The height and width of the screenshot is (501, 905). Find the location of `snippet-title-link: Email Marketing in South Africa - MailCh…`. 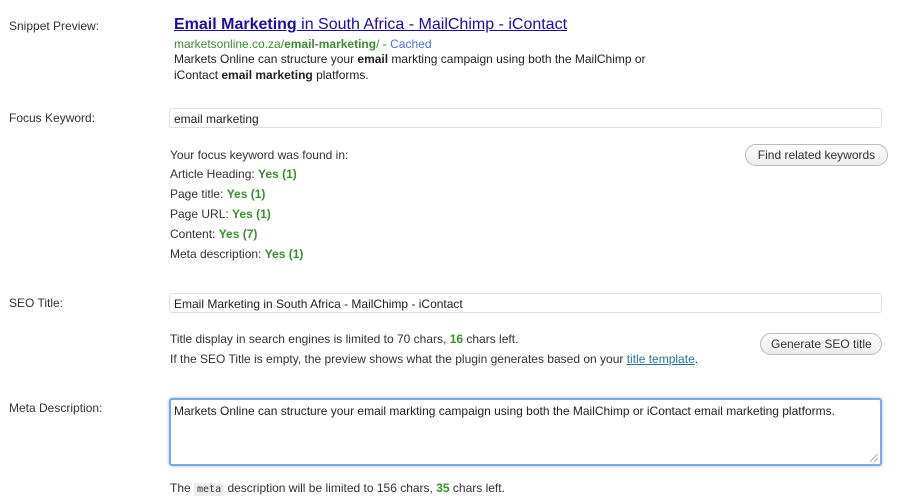

snippet-title-link: Email Marketing in South Africa - MailCh… is located at coordinates (370, 25).